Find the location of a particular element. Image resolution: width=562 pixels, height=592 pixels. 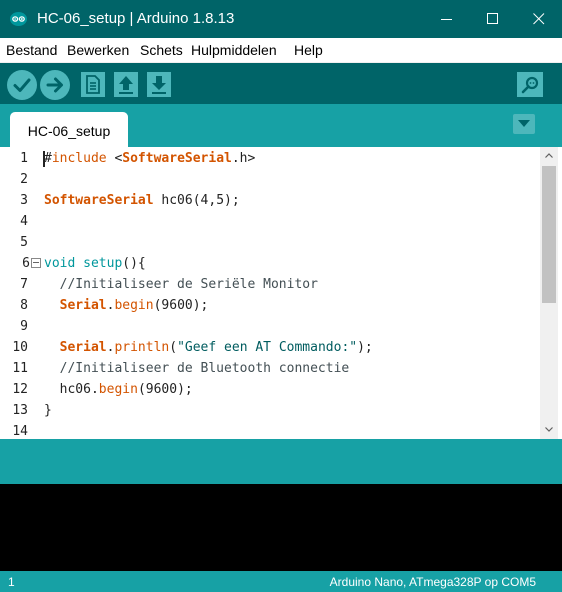

new-file-icon is located at coordinates (93, 84).